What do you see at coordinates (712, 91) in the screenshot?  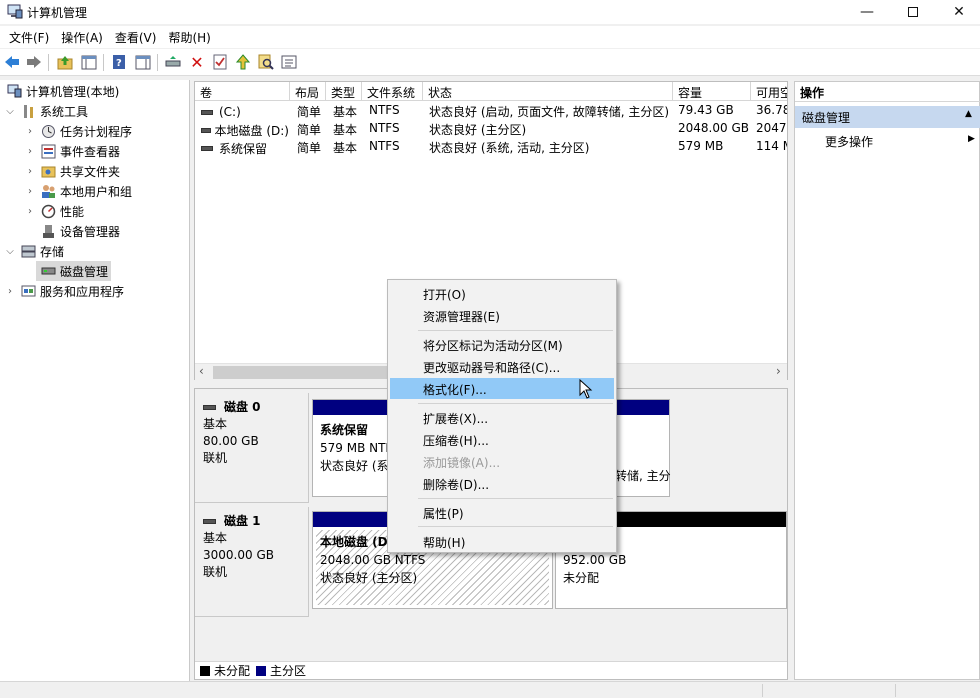 I see `column-header-capacity: 容量` at bounding box center [712, 91].